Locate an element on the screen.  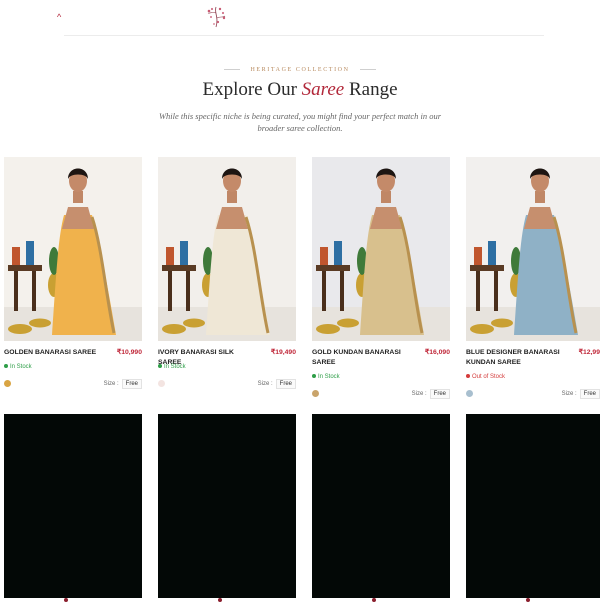
product-price: ₹19,490 is located at coordinates (283, 352).